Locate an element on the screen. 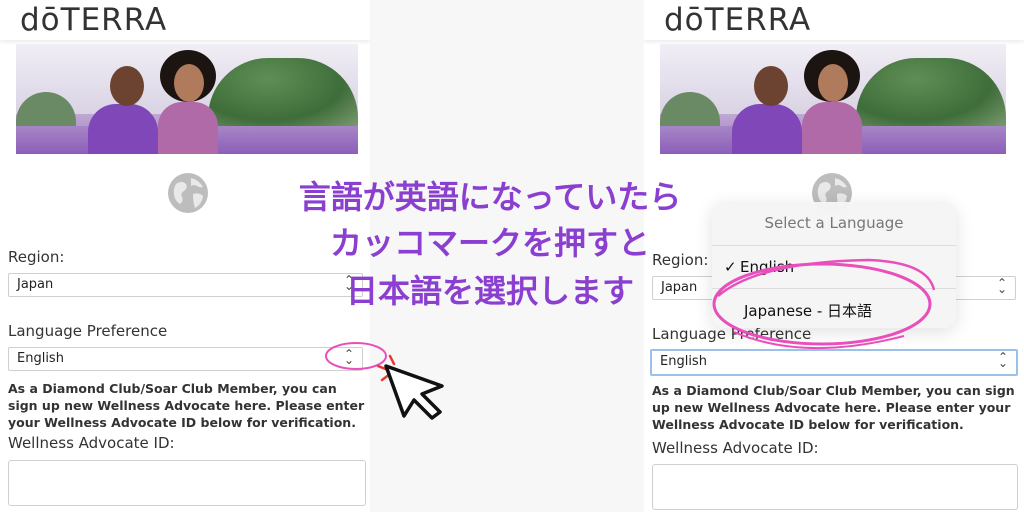  instruction-line-3: 日本語を選択します is located at coordinates (489, 291).